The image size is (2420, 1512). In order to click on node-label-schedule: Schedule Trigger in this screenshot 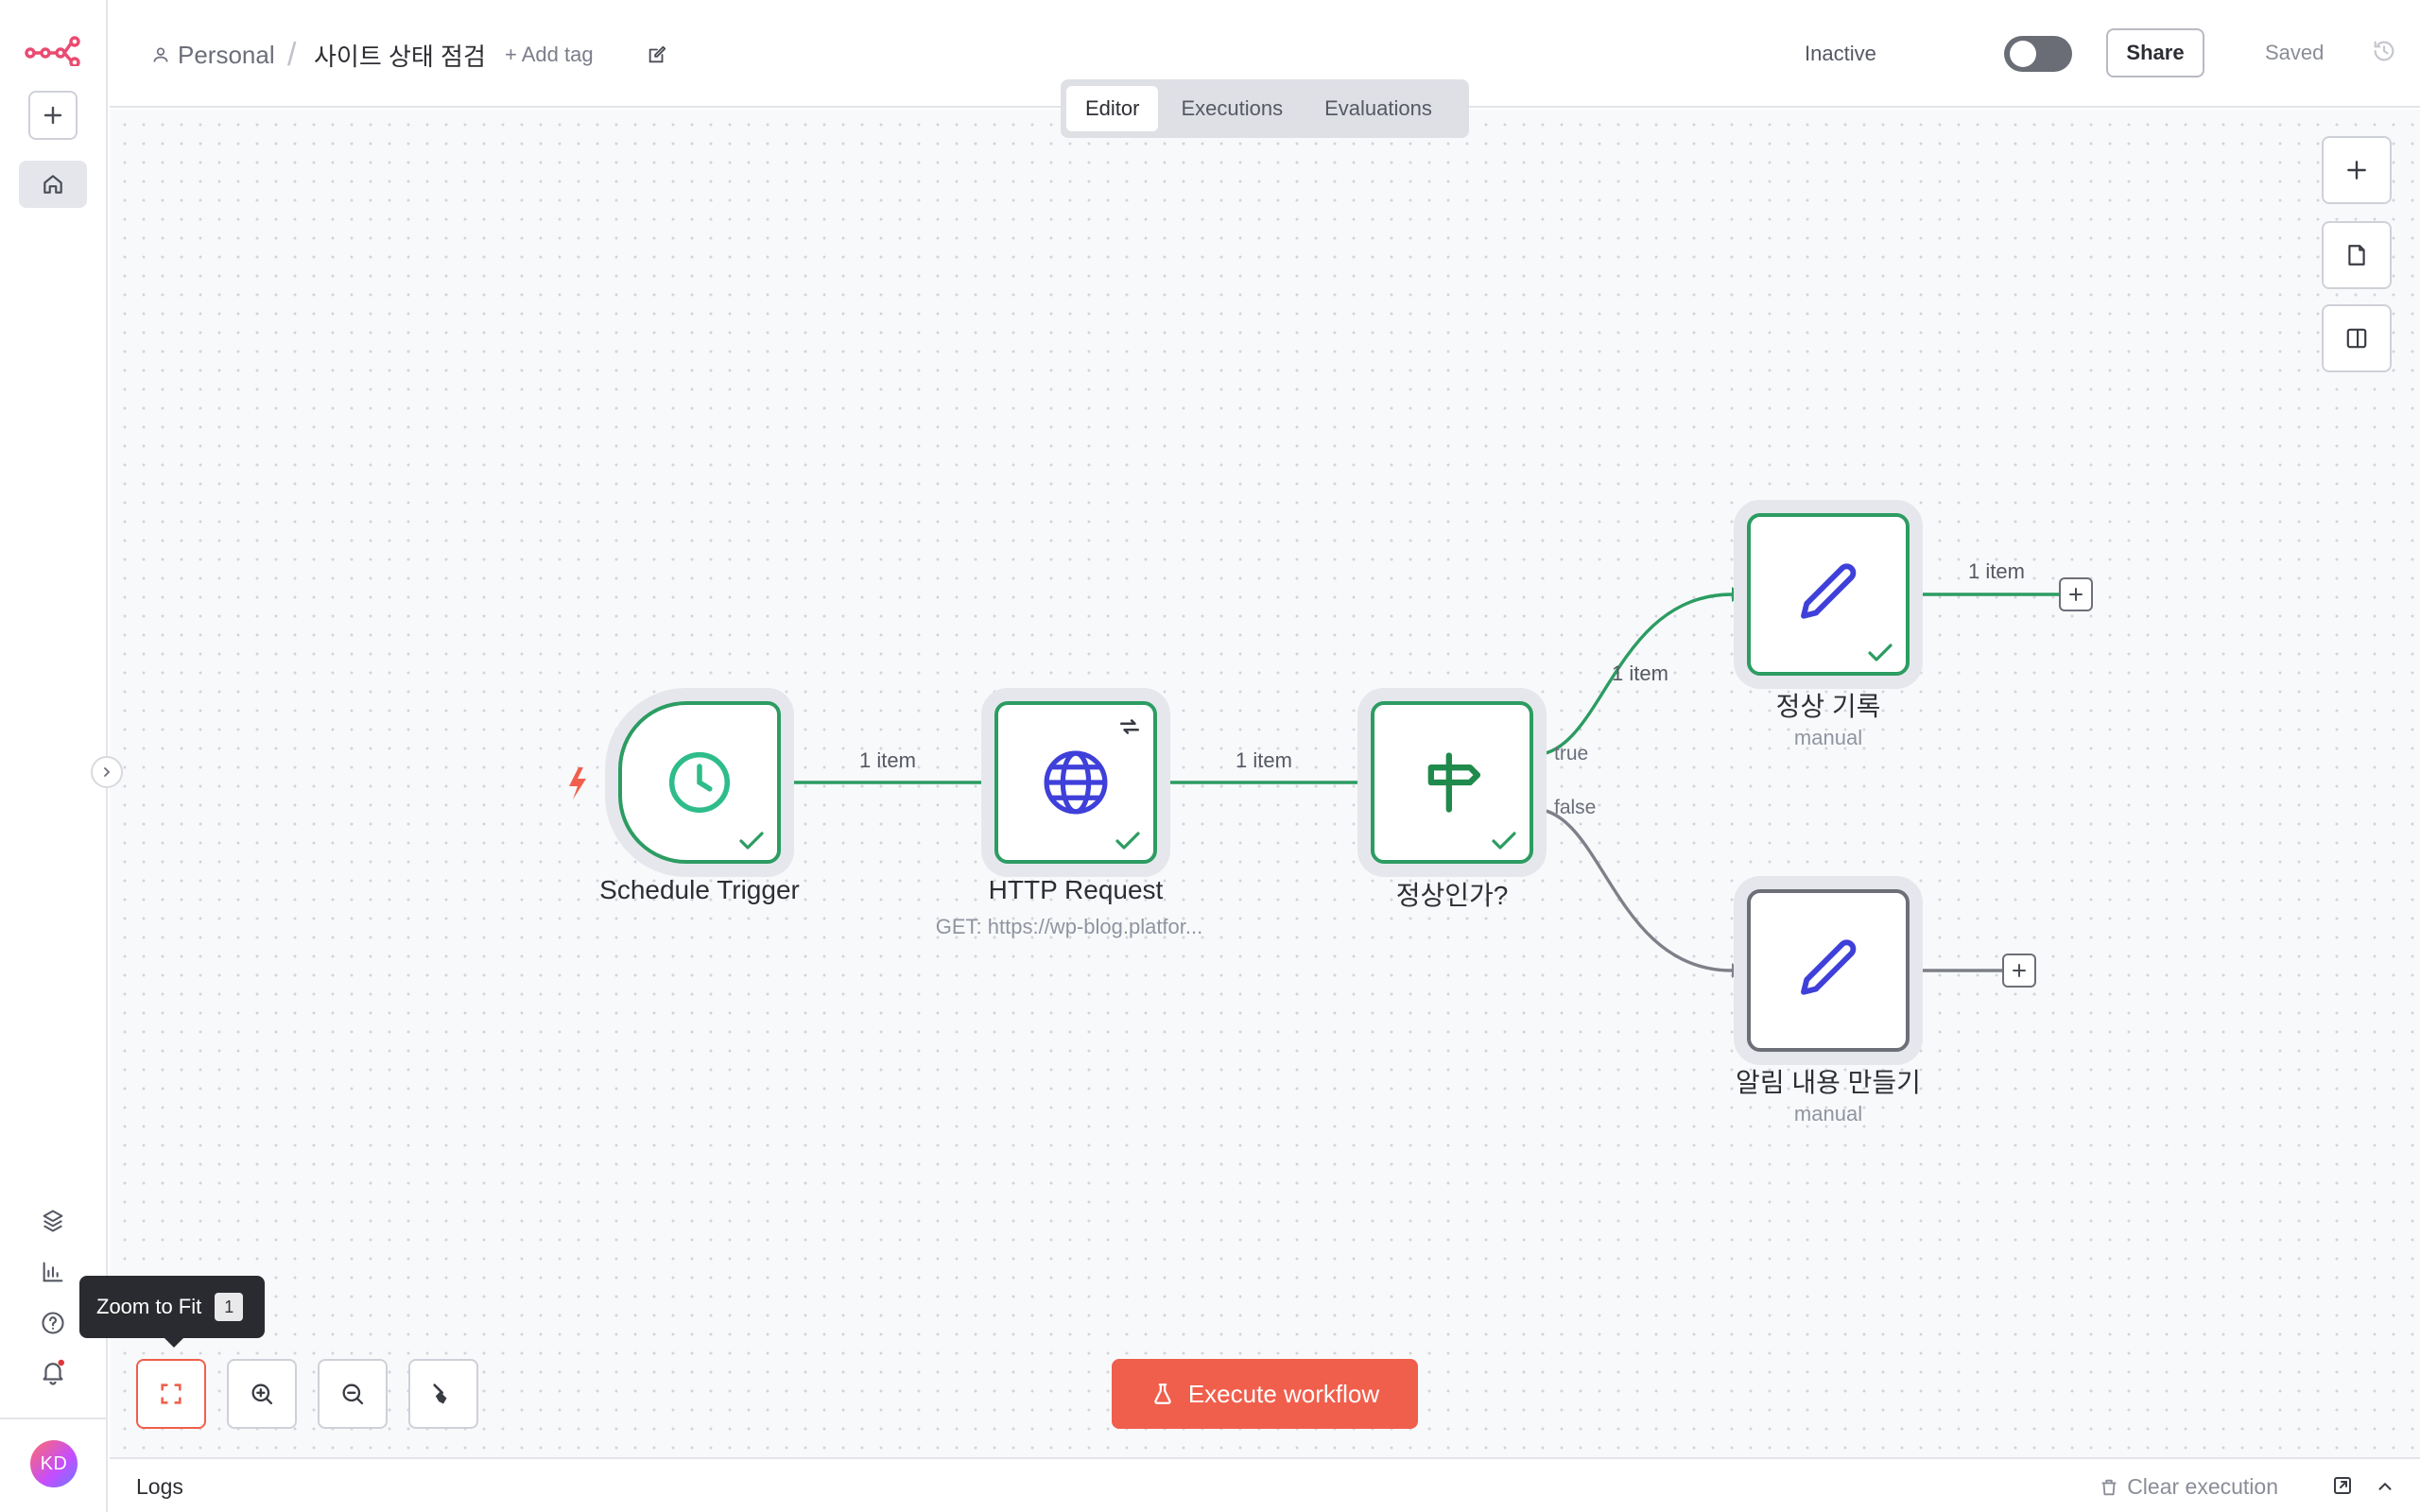, I will do `click(699, 889)`.